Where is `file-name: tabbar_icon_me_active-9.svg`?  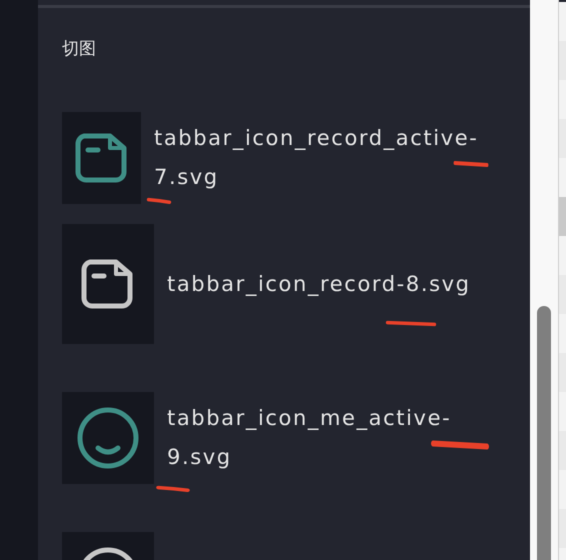
file-name: tabbar_icon_me_active-9.svg is located at coordinates (309, 438).